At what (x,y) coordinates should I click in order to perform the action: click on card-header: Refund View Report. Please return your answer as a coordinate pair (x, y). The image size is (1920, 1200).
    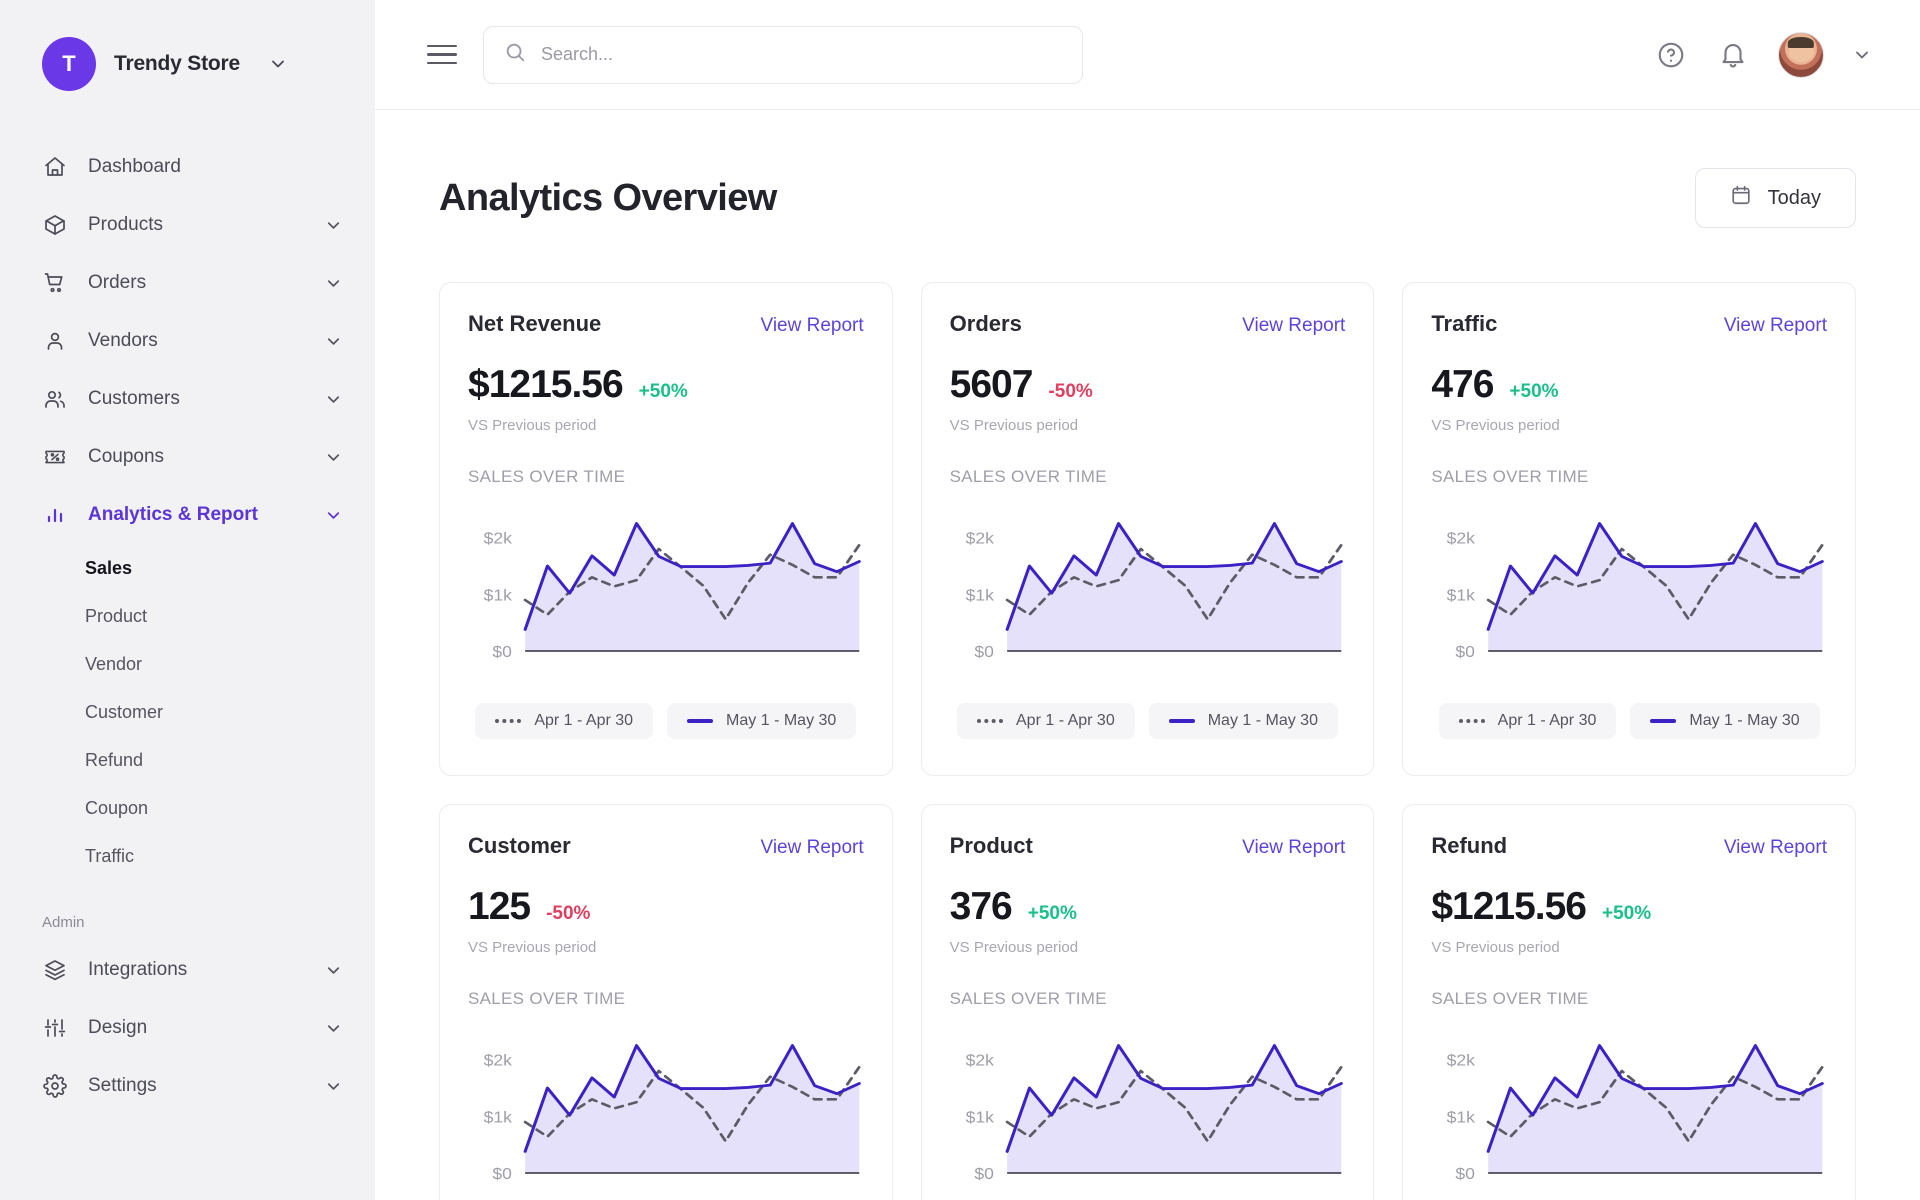
    Looking at the image, I should click on (1629, 846).